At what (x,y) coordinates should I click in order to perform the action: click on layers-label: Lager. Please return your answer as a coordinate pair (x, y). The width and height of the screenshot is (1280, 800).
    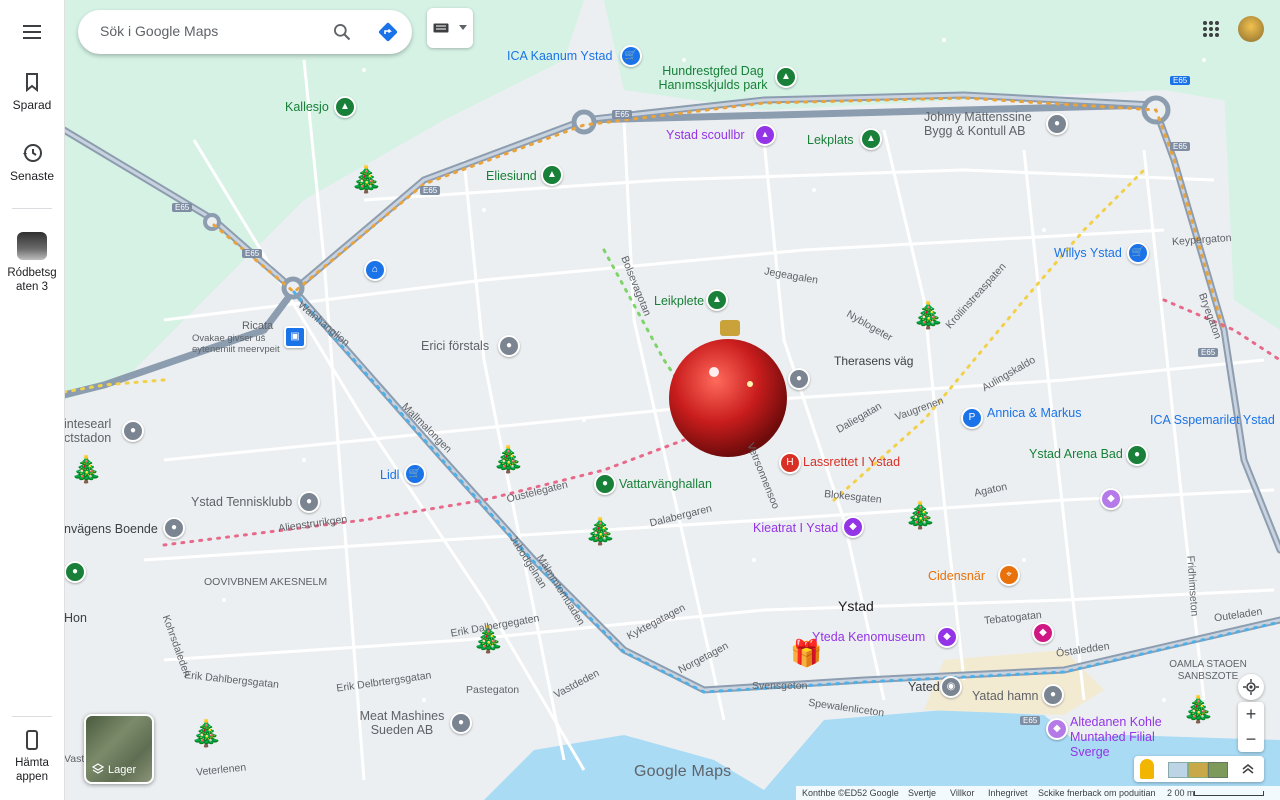
    Looking at the image, I should click on (122, 770).